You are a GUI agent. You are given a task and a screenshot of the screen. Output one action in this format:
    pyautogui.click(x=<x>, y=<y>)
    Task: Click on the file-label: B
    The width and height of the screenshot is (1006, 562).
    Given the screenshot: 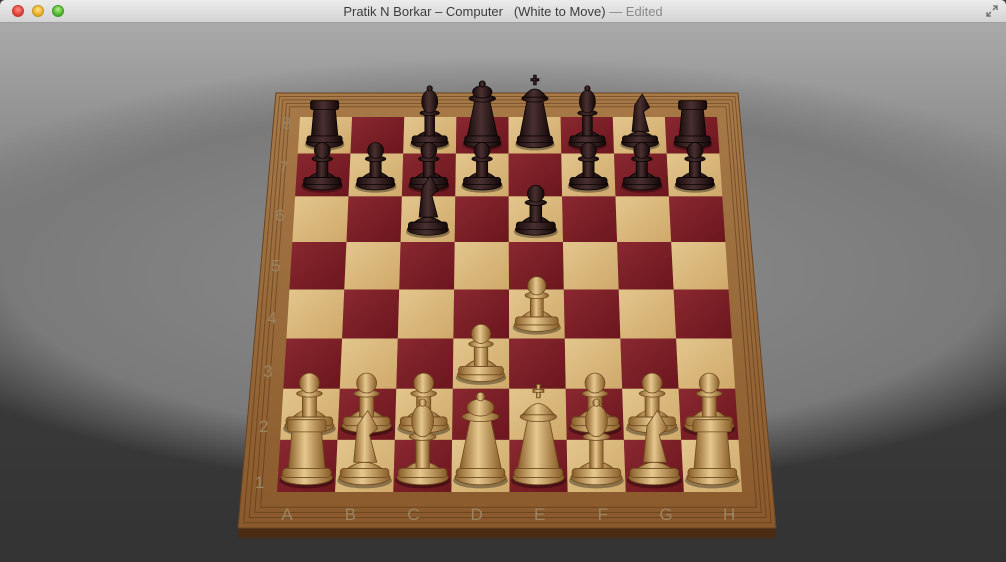 What is the action you would take?
    pyautogui.click(x=350, y=514)
    